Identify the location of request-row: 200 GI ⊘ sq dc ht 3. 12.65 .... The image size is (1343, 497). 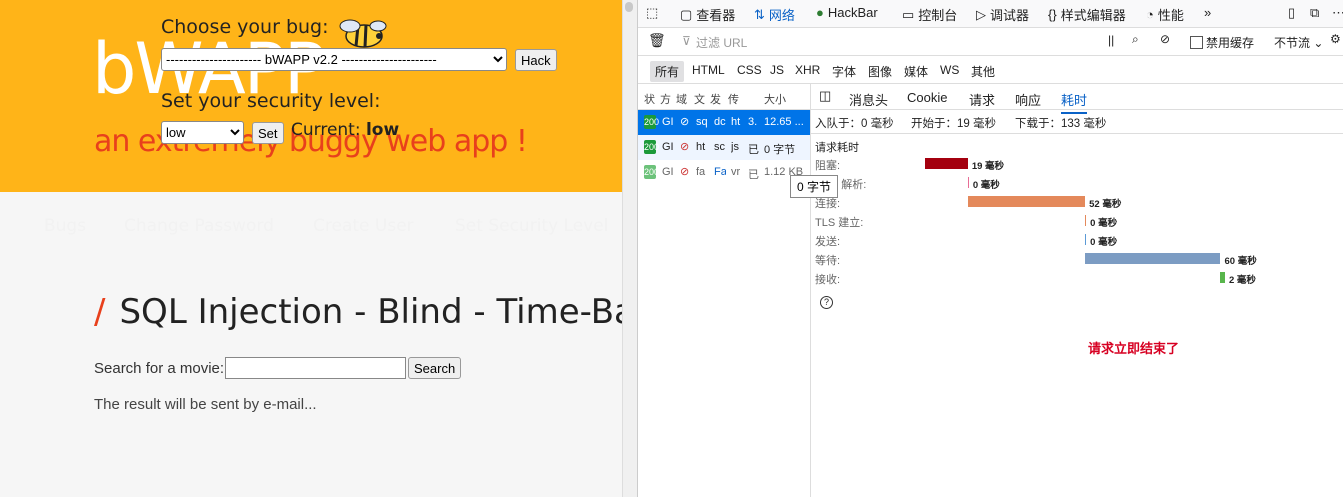
(724, 122).